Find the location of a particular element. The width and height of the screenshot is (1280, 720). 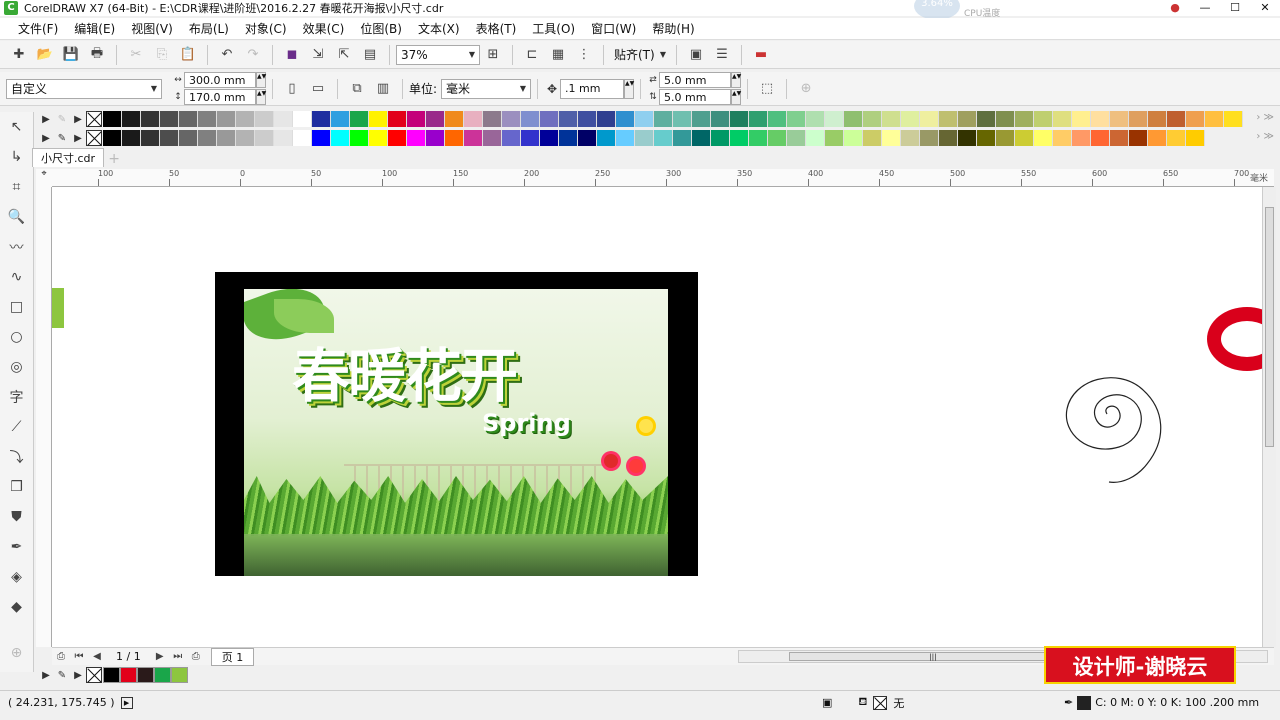

page-height-input: 170.0 mm is located at coordinates (220, 97).